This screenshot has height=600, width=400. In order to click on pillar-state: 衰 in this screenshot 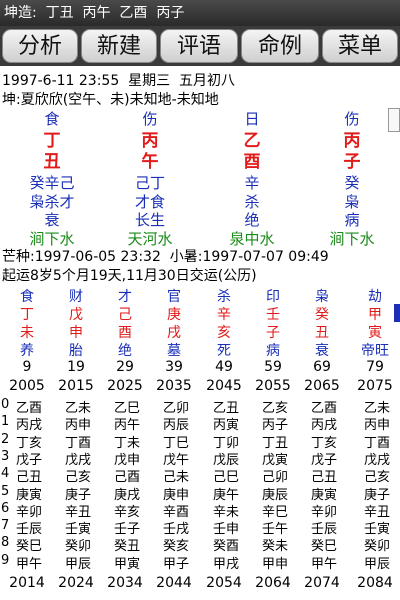, I will do `click(52, 220)`.